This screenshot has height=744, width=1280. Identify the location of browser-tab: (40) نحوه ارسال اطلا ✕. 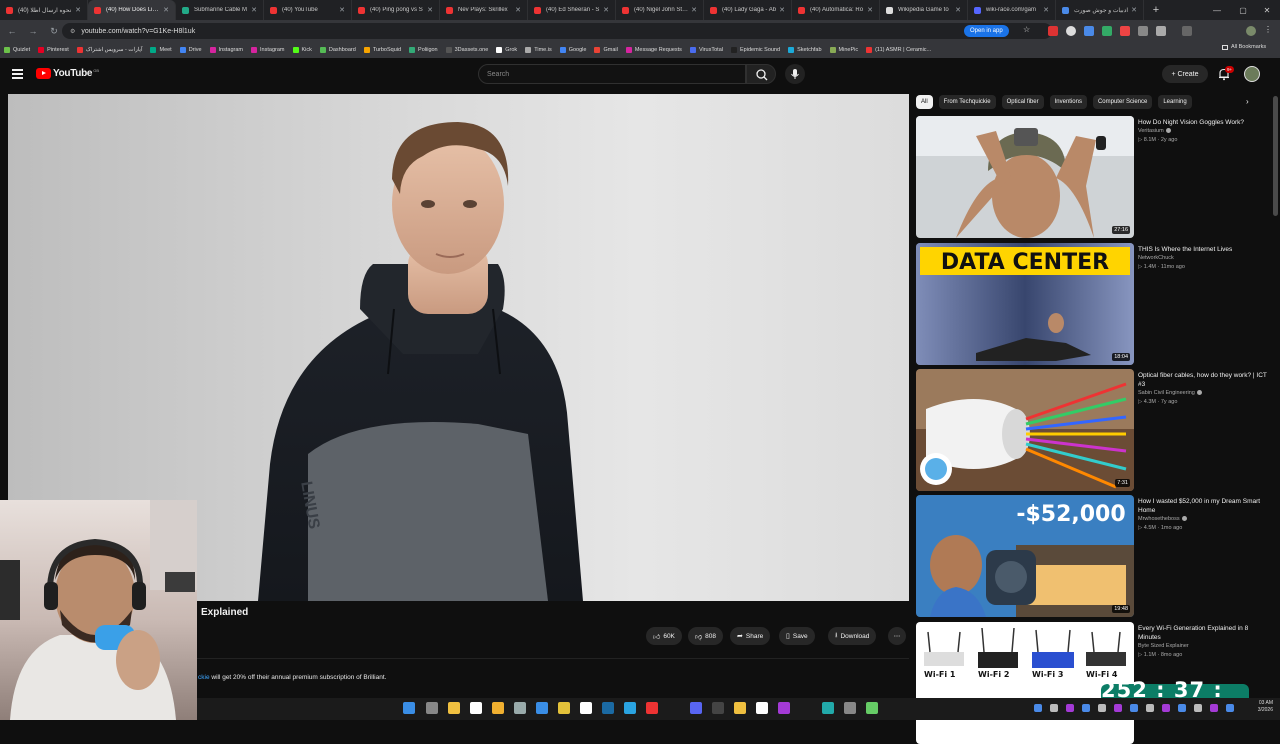
(44, 10).